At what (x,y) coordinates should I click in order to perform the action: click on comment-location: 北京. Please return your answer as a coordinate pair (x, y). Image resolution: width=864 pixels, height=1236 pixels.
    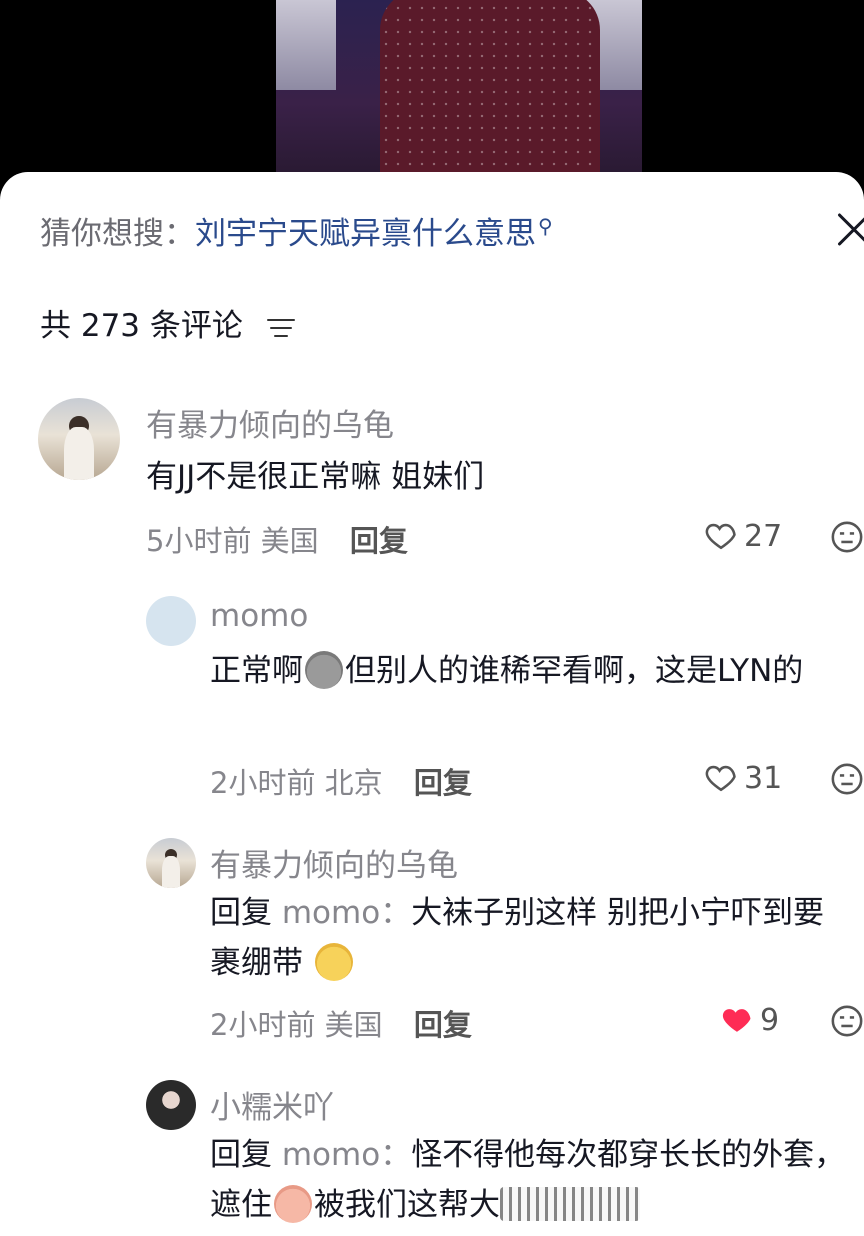
    Looking at the image, I should click on (353, 783).